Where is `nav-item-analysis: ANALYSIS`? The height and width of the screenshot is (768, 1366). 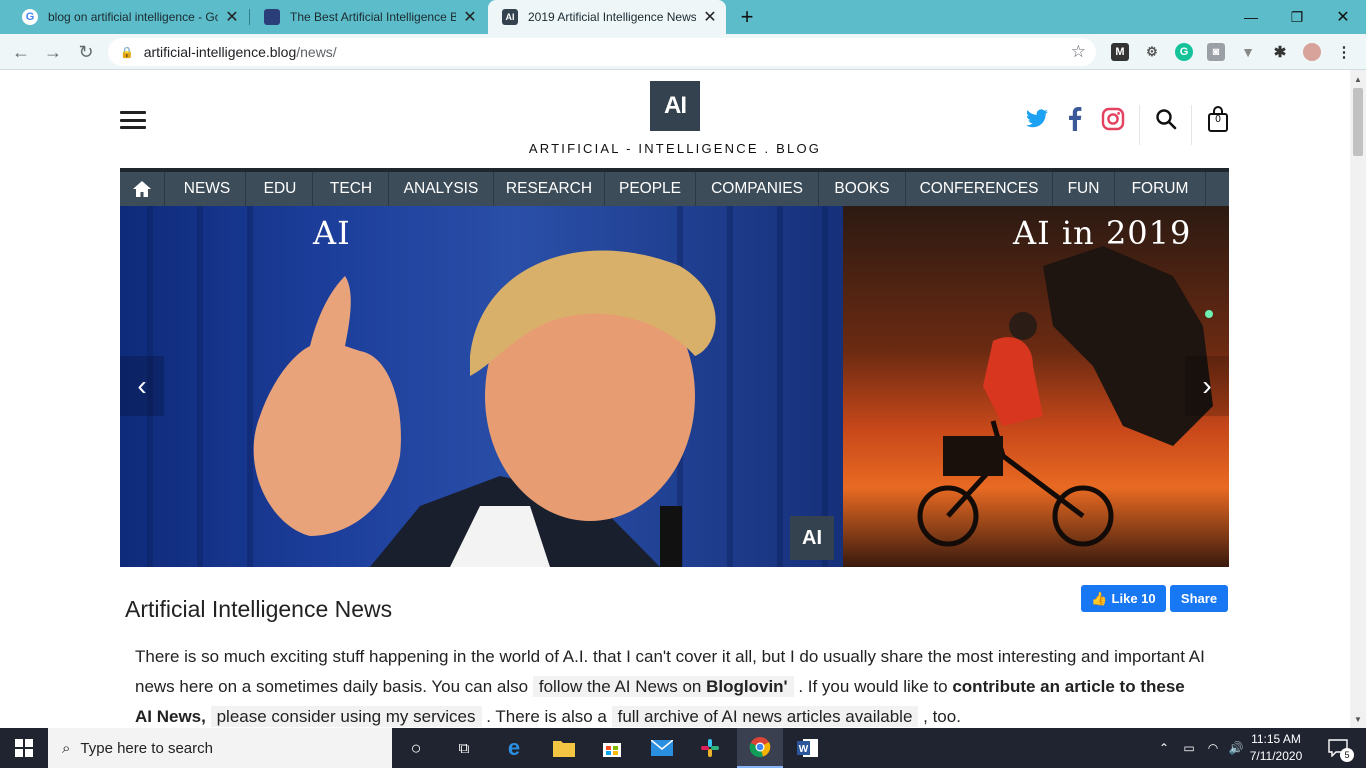 nav-item-analysis: ANALYSIS is located at coordinates (441, 189).